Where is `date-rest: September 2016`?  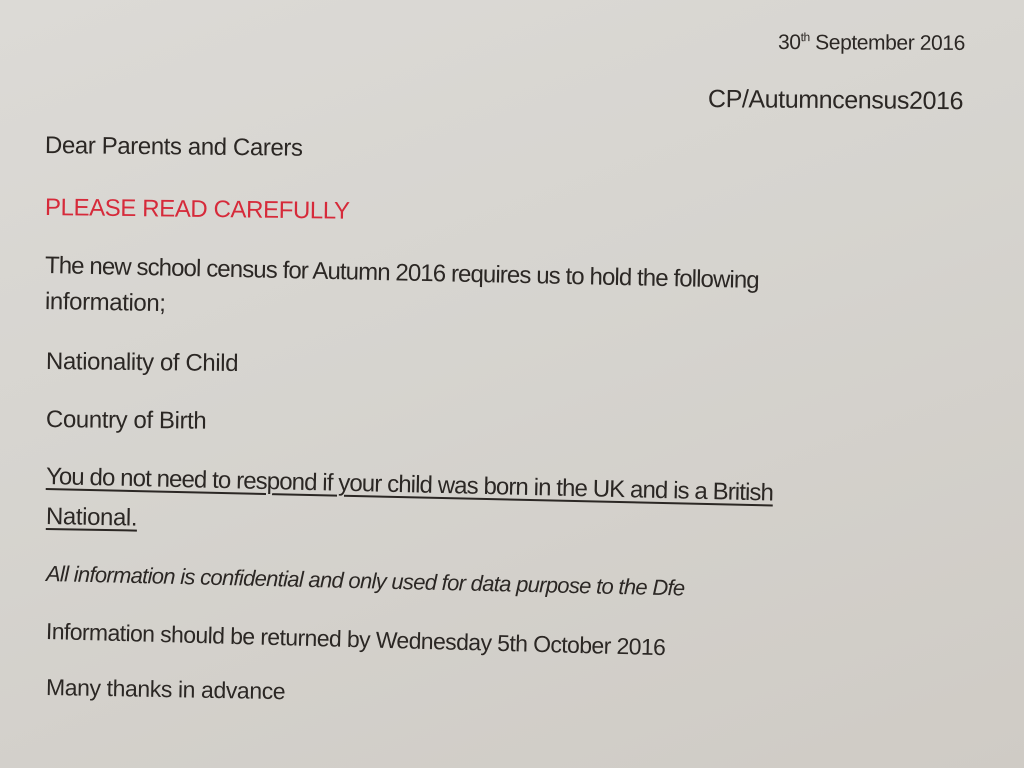
date-rest: September 2016 is located at coordinates (887, 43).